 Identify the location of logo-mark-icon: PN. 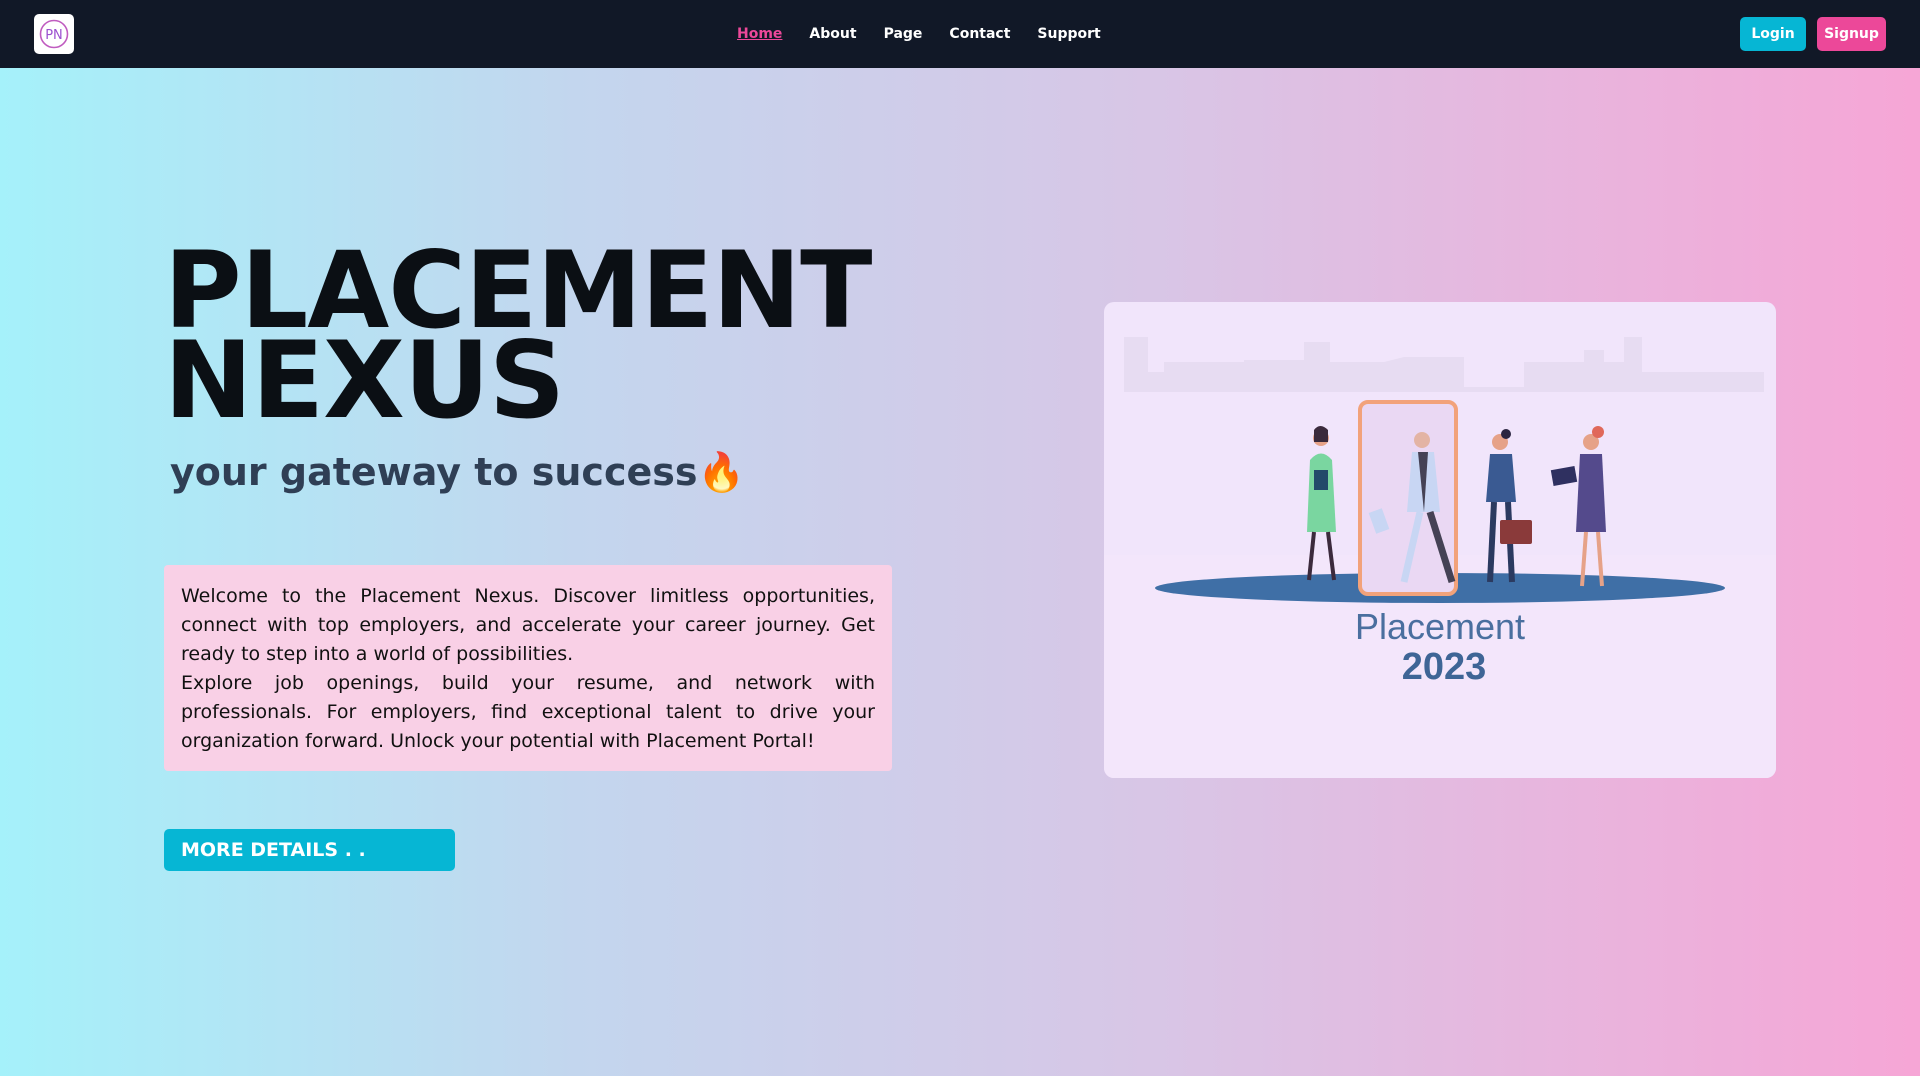
(54, 34).